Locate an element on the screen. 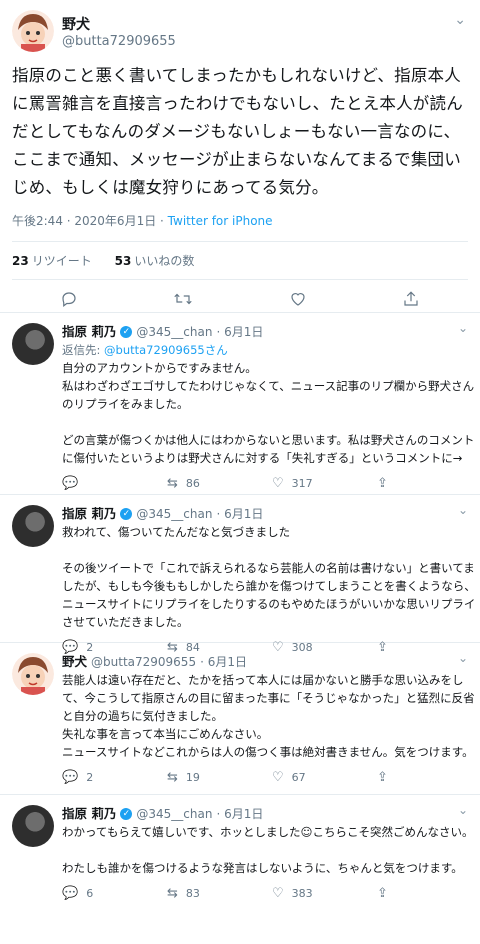 The width and height of the screenshot is (480, 944). tweet-actions: 💬 ⇆ 86 ♡ 317 ⇪ is located at coordinates (271, 484).